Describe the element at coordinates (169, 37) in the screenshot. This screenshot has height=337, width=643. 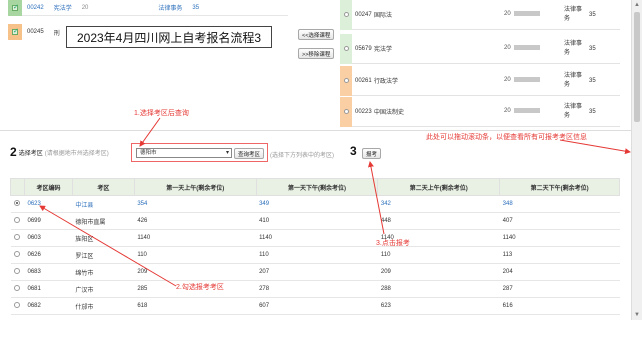
I see `overlay-title: 2023年4月四川网上自考报名流程3` at that location.